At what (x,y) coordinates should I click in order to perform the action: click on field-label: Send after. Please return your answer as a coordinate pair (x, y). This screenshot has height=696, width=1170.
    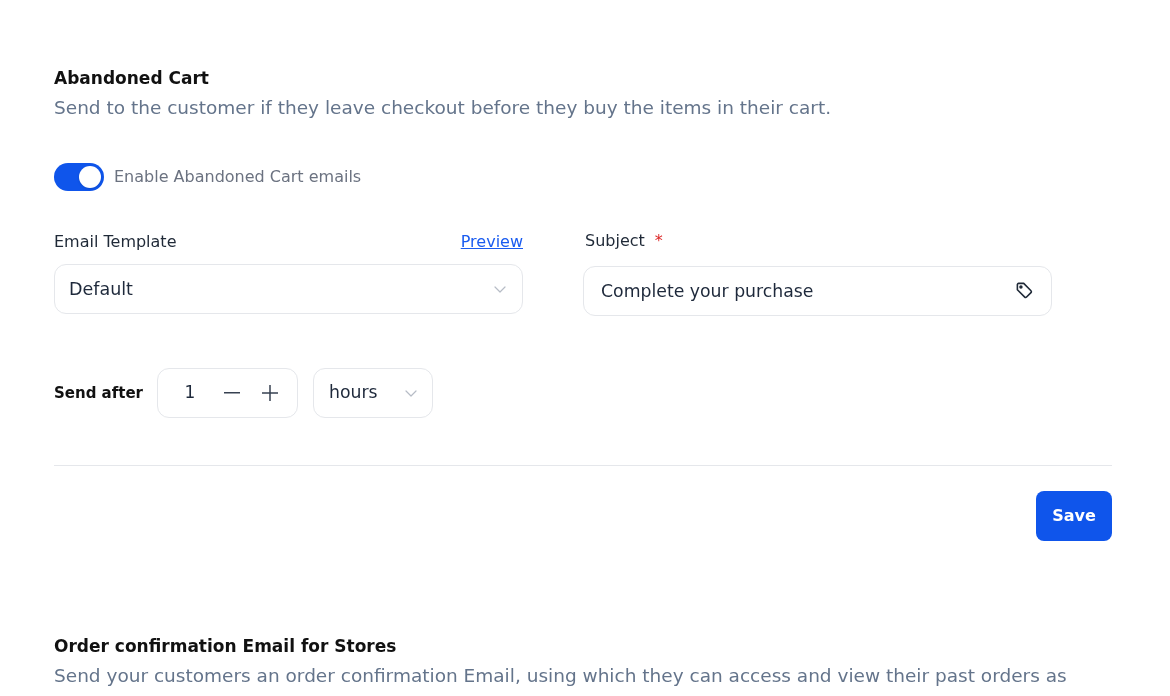
    Looking at the image, I should click on (98, 393).